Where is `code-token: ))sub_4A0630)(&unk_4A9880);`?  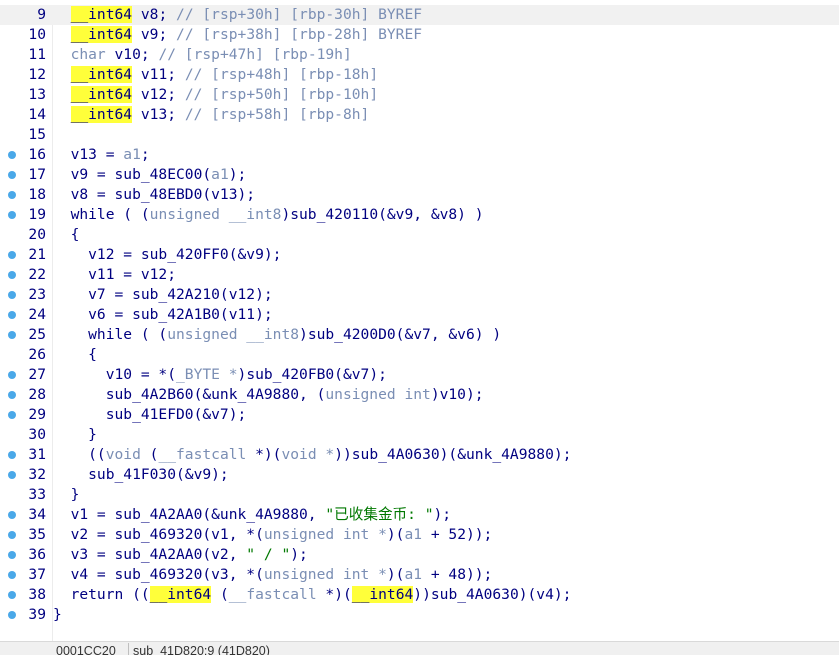 code-token: ))sub_4A0630)(&unk_4A9880); is located at coordinates (452, 454).